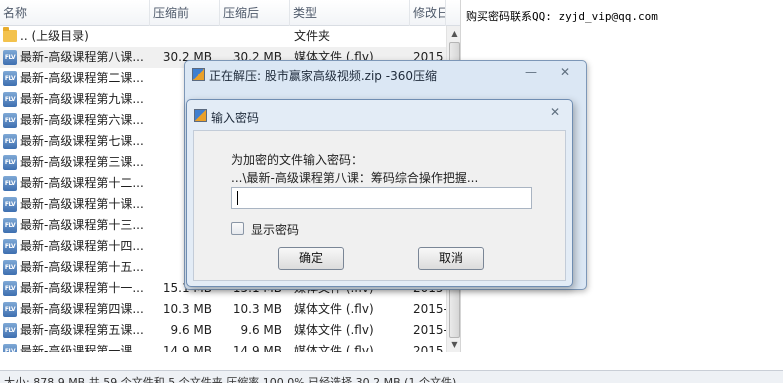 This screenshot has width=783, height=383. What do you see at coordinates (297, 160) in the screenshot?
I see `password-prompt: 为加密的文件输入密码：` at bounding box center [297, 160].